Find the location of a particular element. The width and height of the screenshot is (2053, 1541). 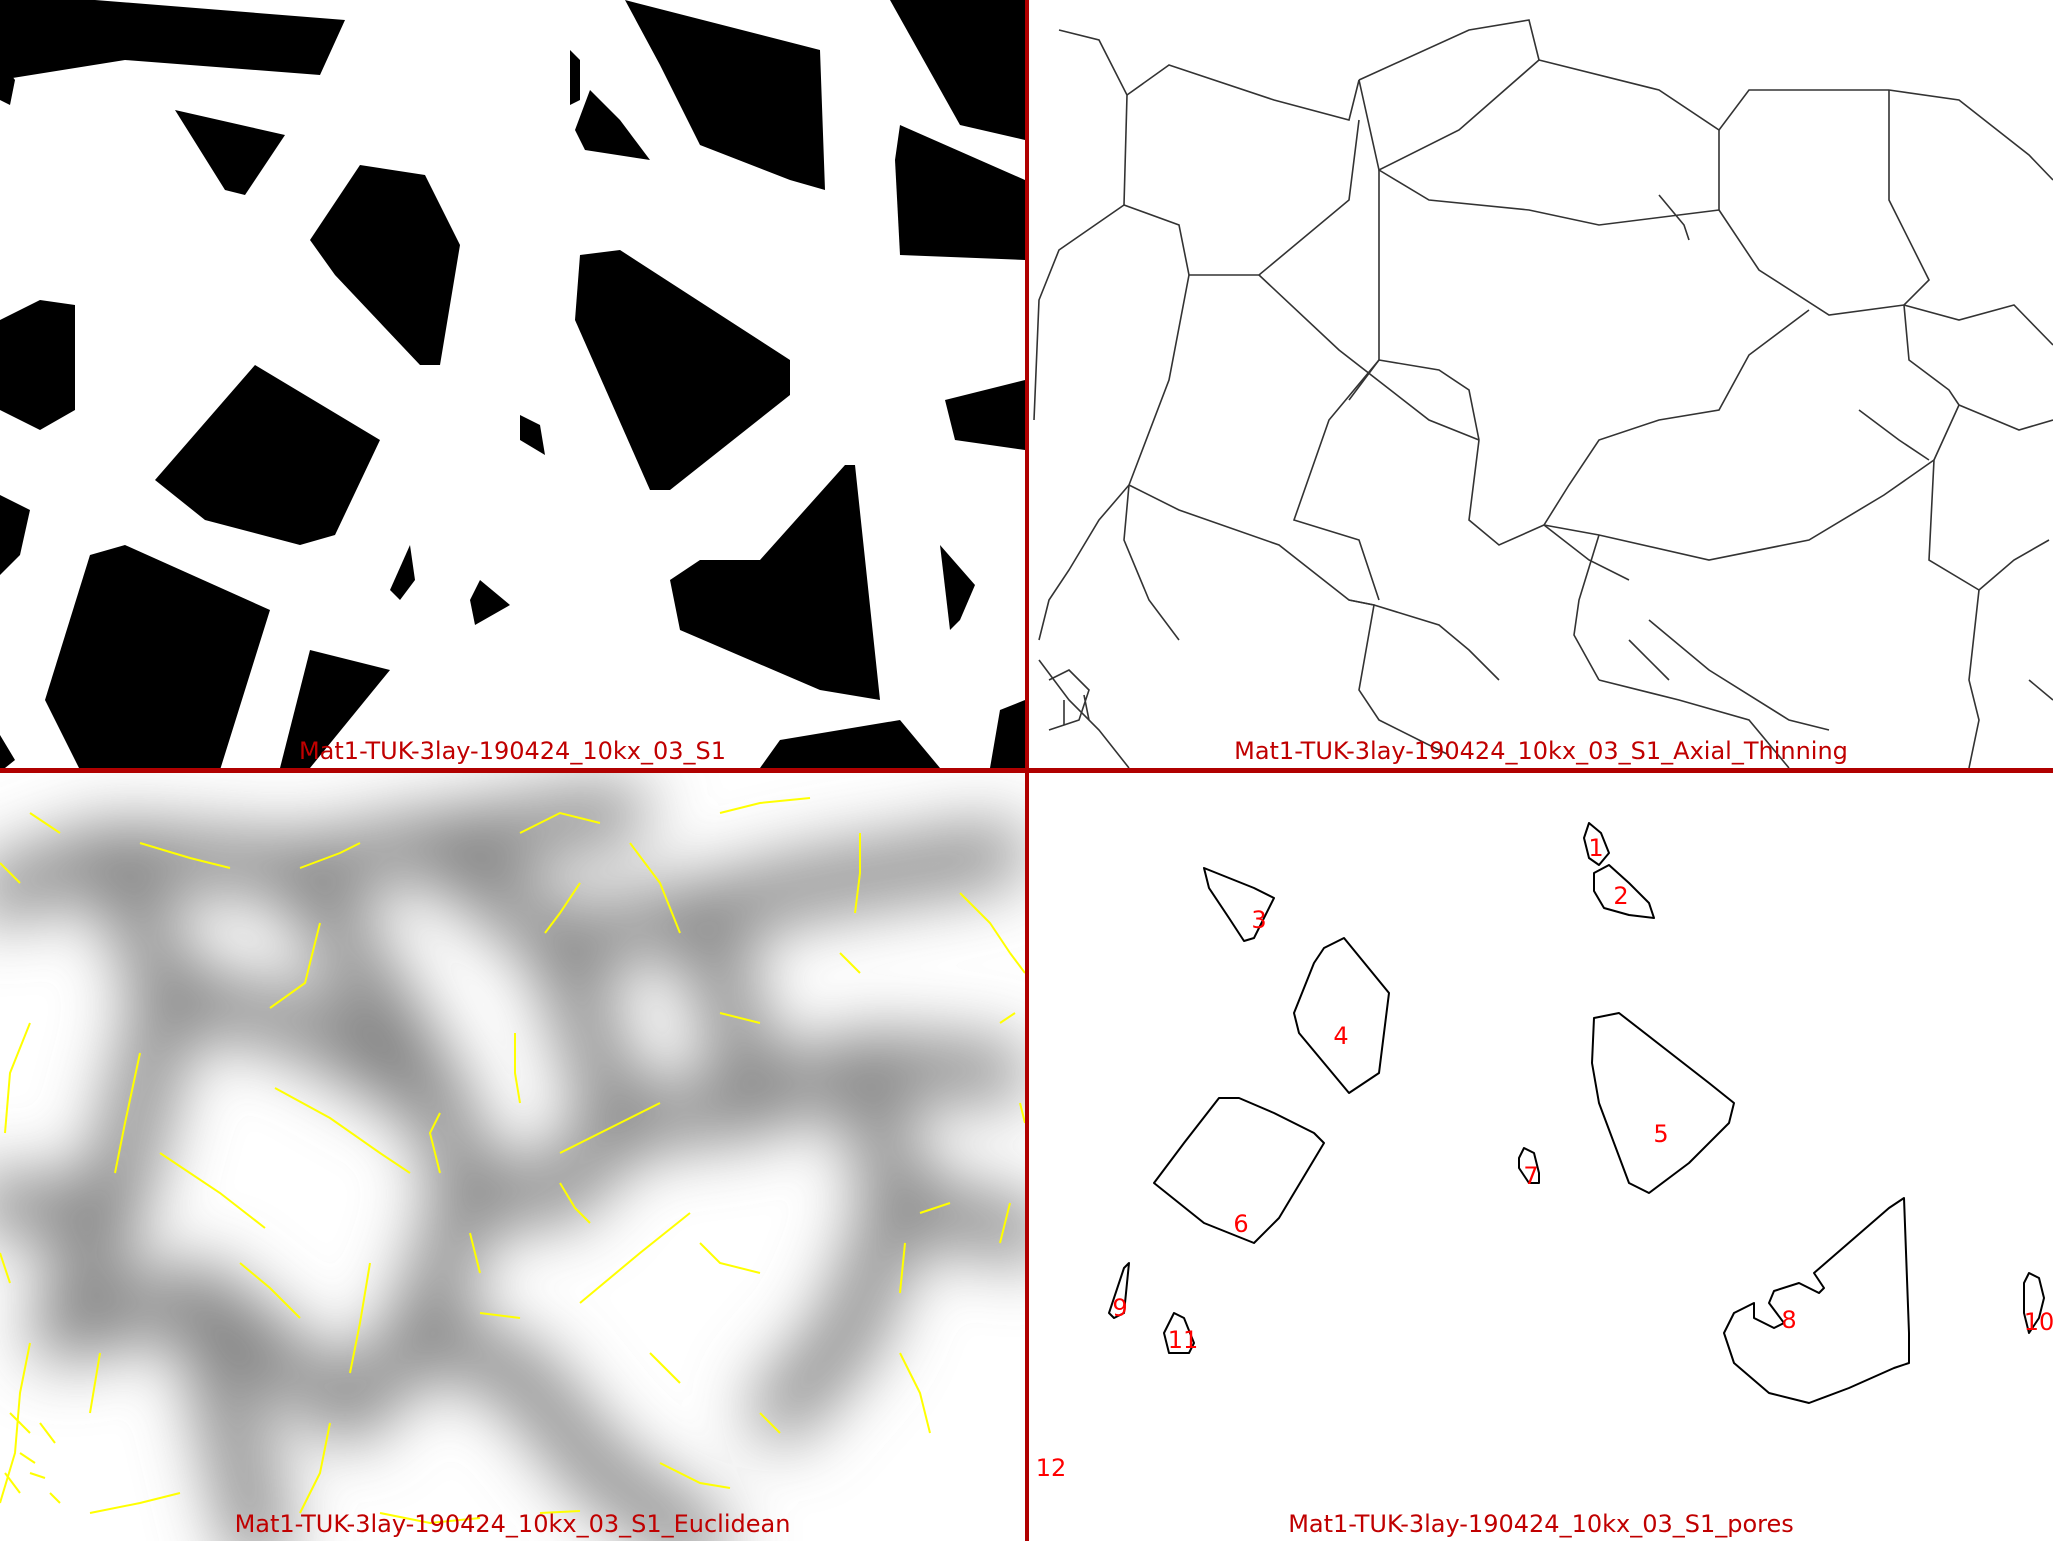

pore-label-1: 1 is located at coordinates (1595, 848).